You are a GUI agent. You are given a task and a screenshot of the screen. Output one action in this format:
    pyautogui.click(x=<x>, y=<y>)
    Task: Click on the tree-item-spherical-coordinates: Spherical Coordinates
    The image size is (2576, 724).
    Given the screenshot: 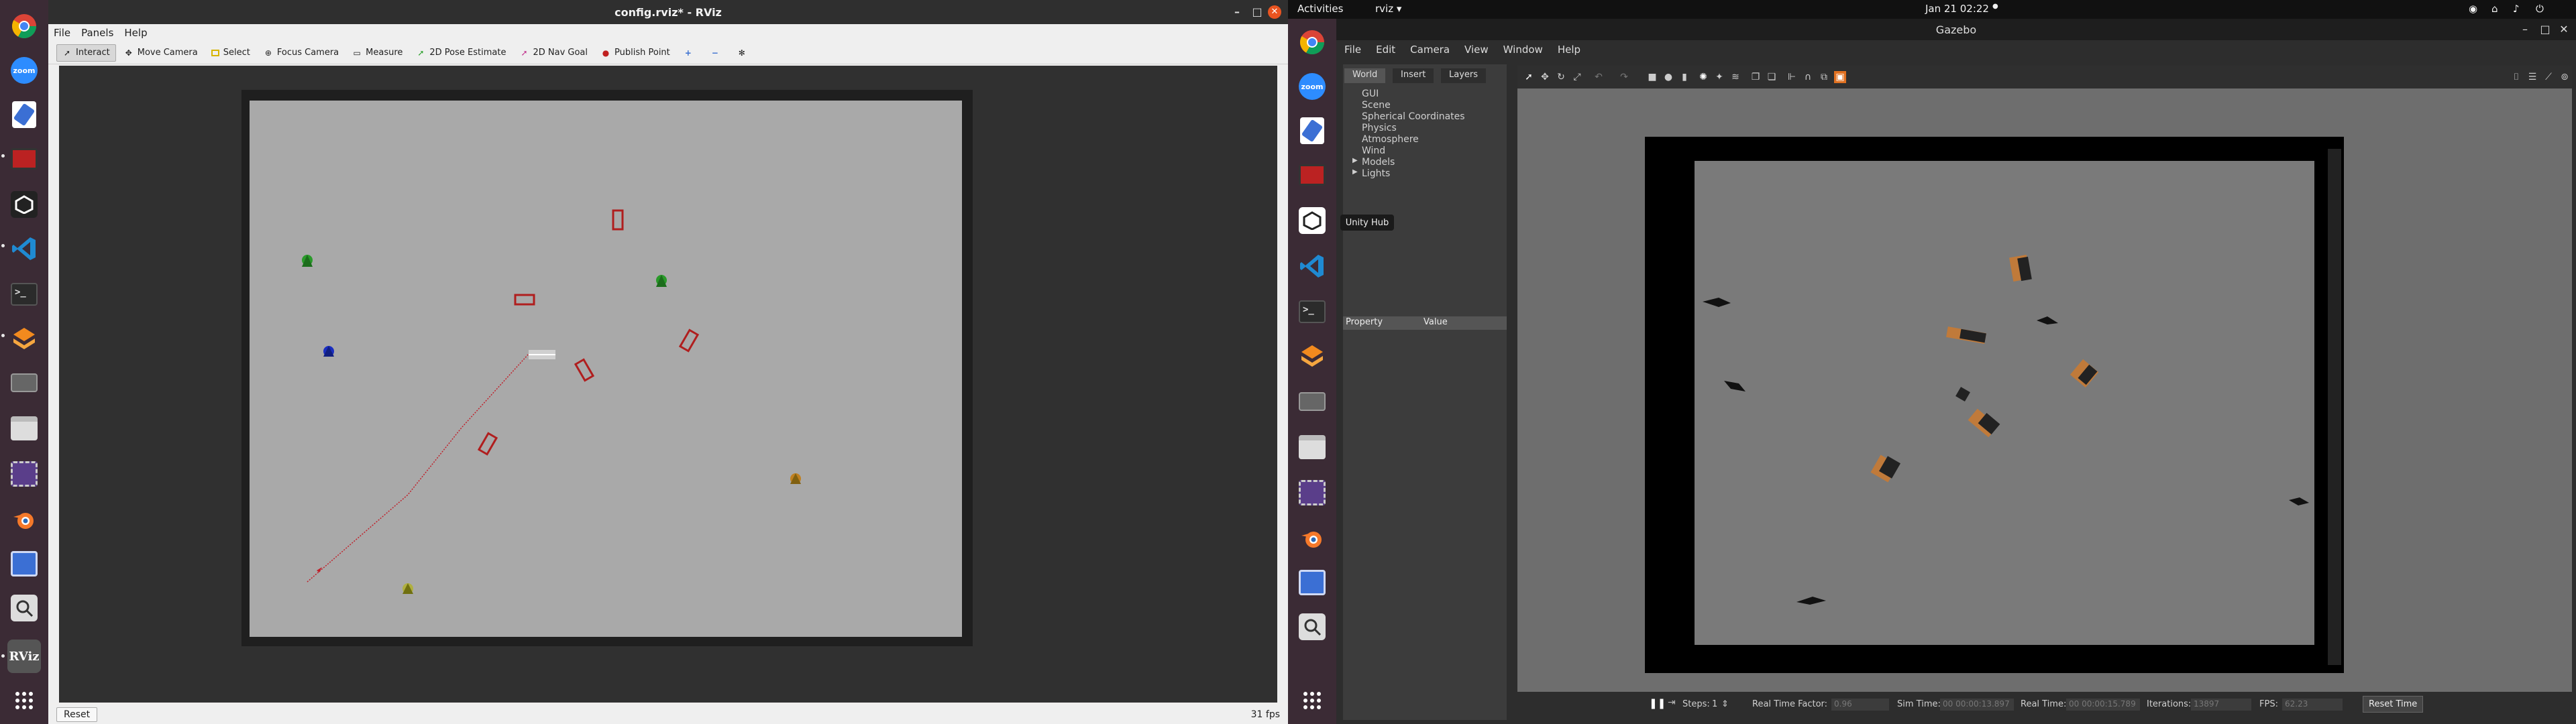 What is the action you would take?
    pyautogui.click(x=1413, y=116)
    